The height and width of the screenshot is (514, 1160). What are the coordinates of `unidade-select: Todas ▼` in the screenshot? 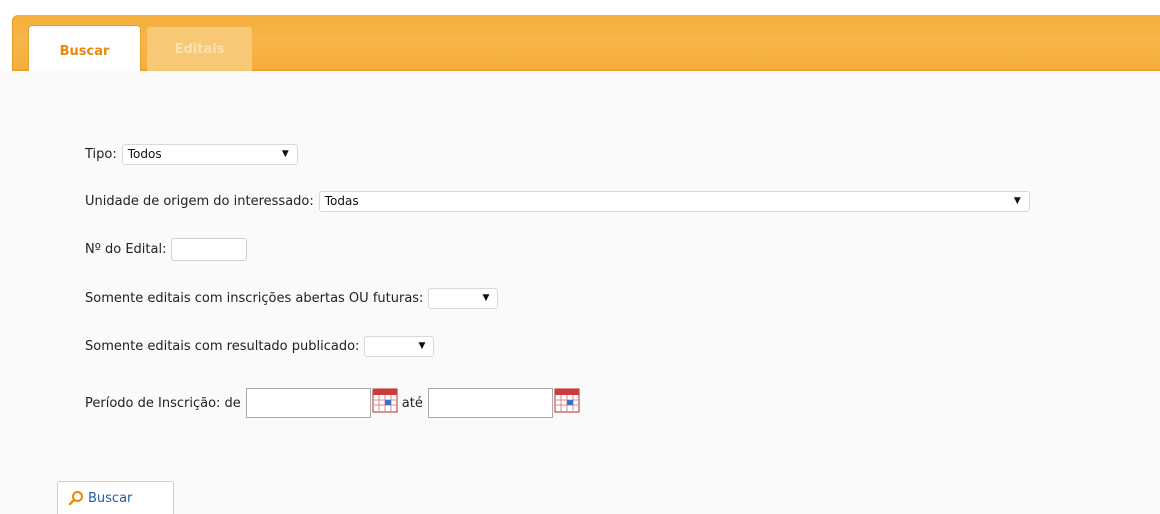 It's located at (674, 201).